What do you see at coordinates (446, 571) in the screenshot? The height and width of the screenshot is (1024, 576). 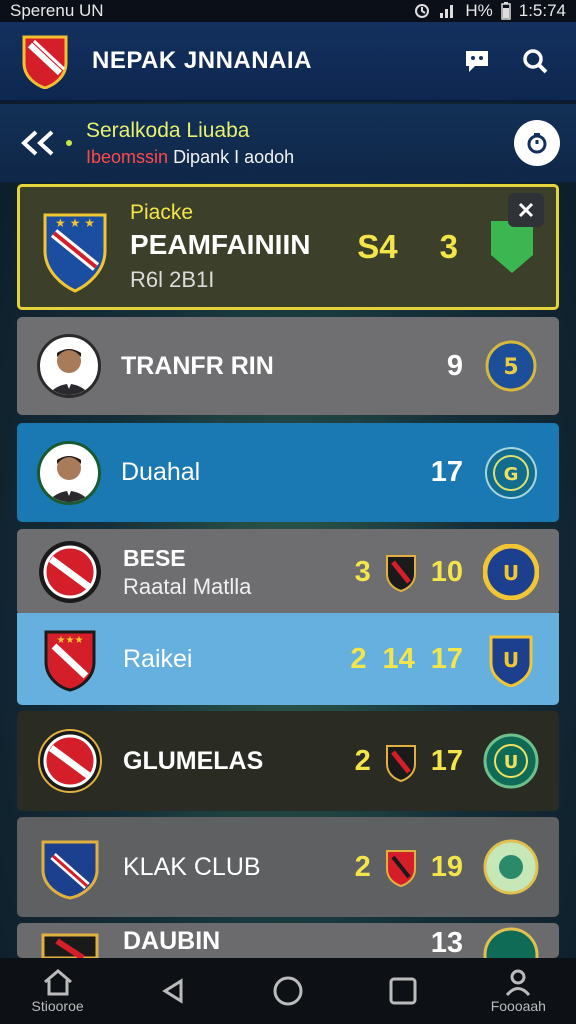 I see `list-item-value: 10` at bounding box center [446, 571].